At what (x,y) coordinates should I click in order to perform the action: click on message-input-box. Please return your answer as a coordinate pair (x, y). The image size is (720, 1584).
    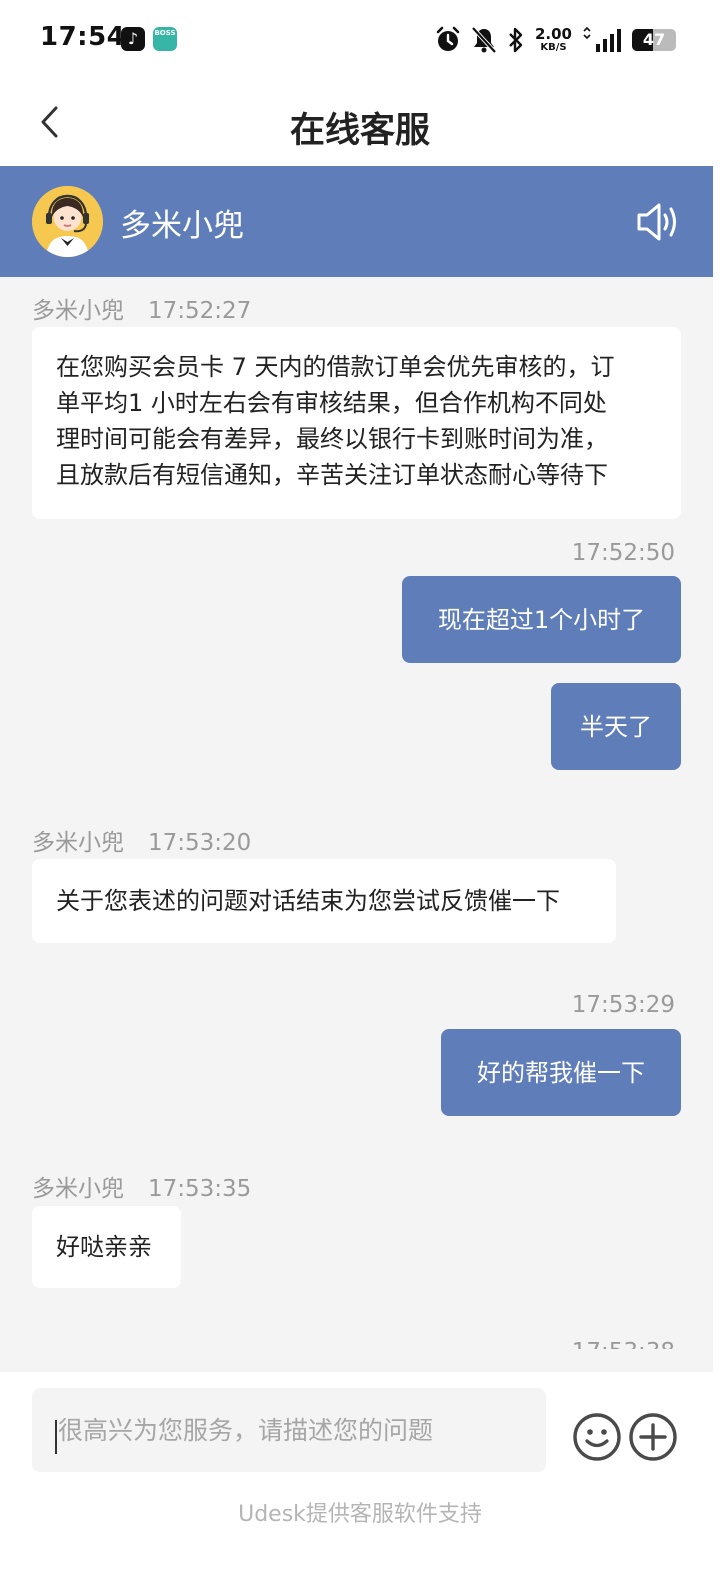
    Looking at the image, I should click on (289, 1430).